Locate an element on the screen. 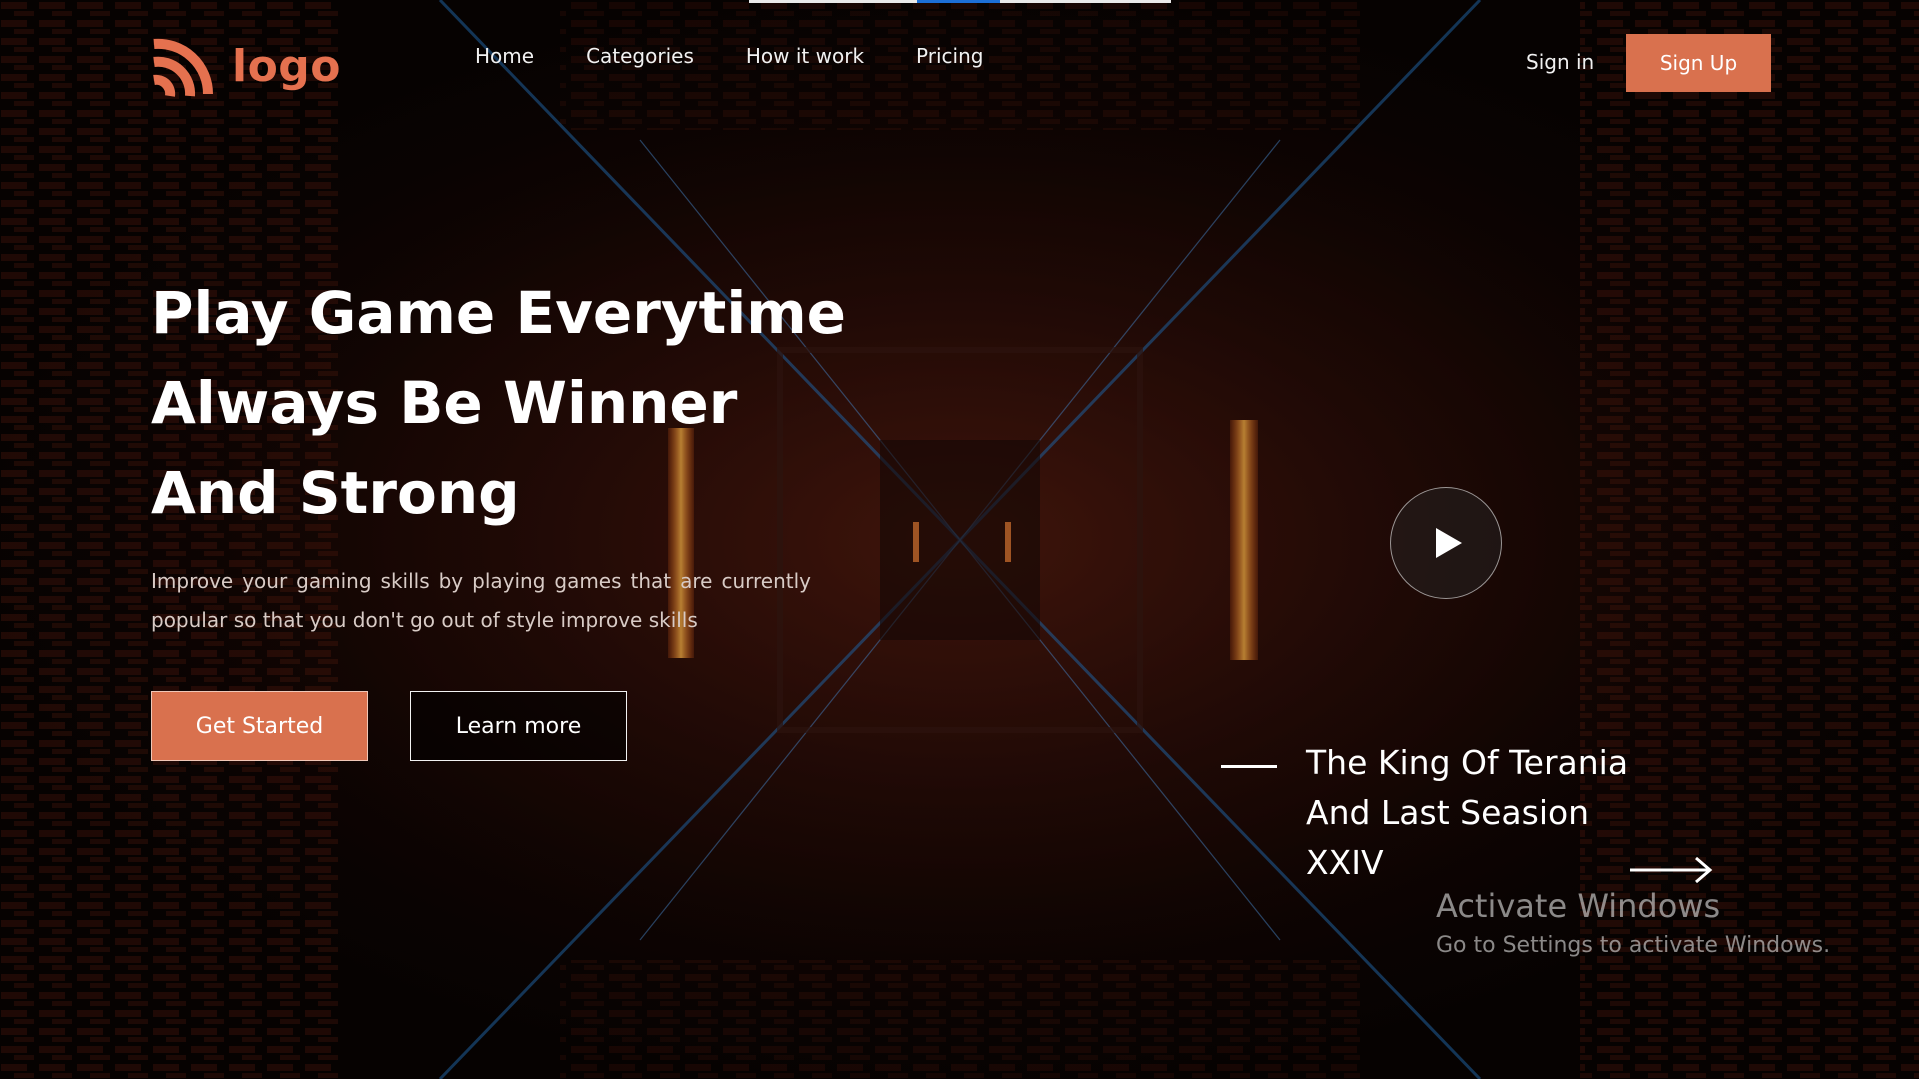 Image resolution: width=1919 pixels, height=1079 pixels. nav-home: Home is located at coordinates (504, 56).